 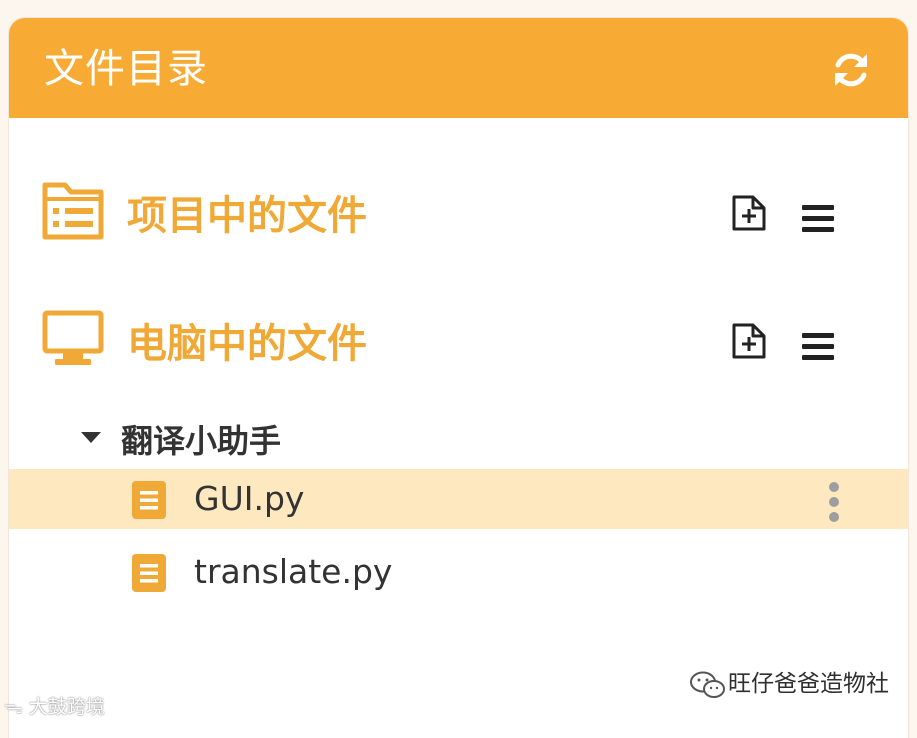 What do you see at coordinates (91, 437) in the screenshot?
I see `caret-down-icon` at bounding box center [91, 437].